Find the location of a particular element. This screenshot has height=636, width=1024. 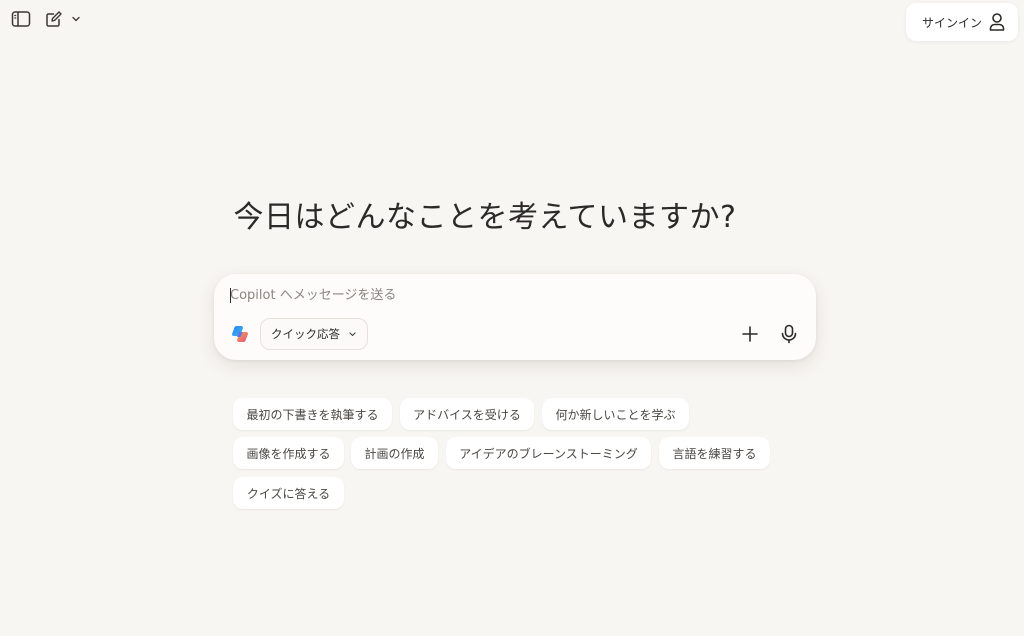

signin-button: サインイン is located at coordinates (962, 22).